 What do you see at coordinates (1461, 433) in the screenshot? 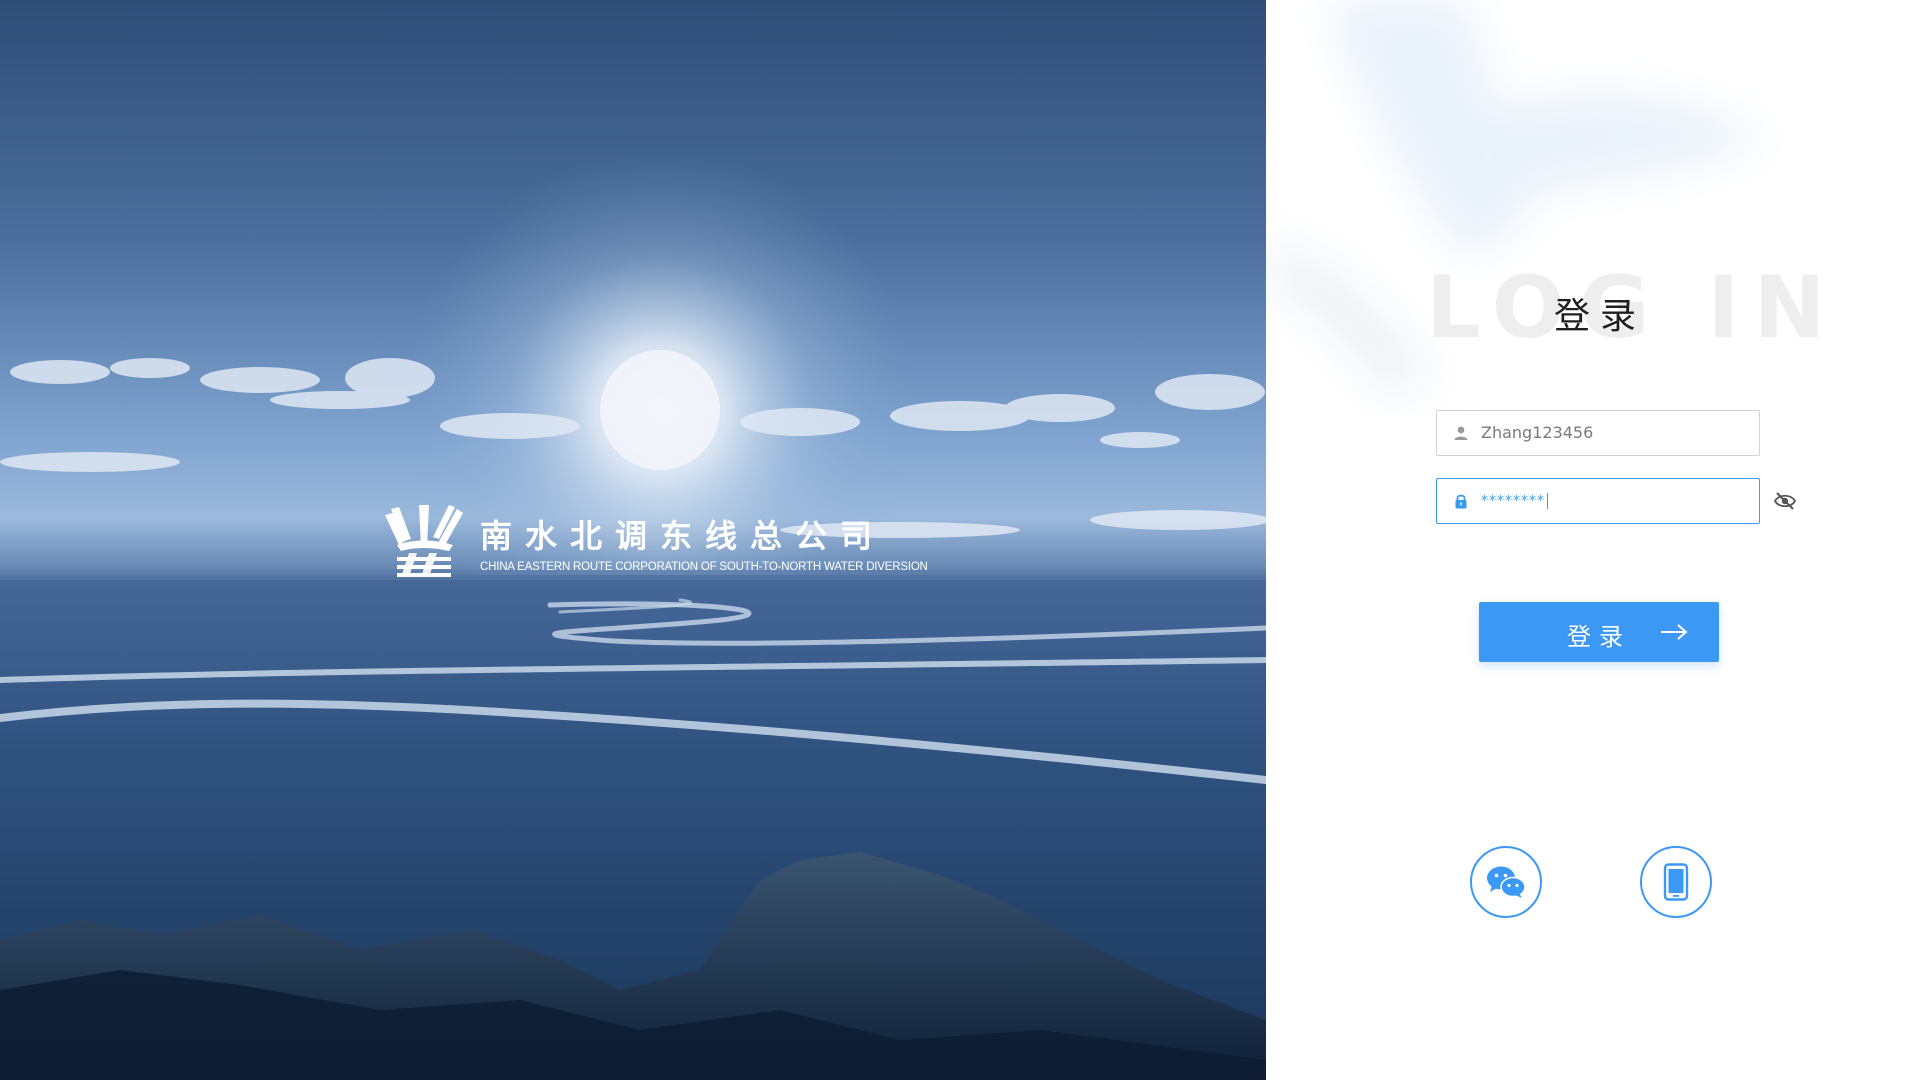
I see `user-icon` at bounding box center [1461, 433].